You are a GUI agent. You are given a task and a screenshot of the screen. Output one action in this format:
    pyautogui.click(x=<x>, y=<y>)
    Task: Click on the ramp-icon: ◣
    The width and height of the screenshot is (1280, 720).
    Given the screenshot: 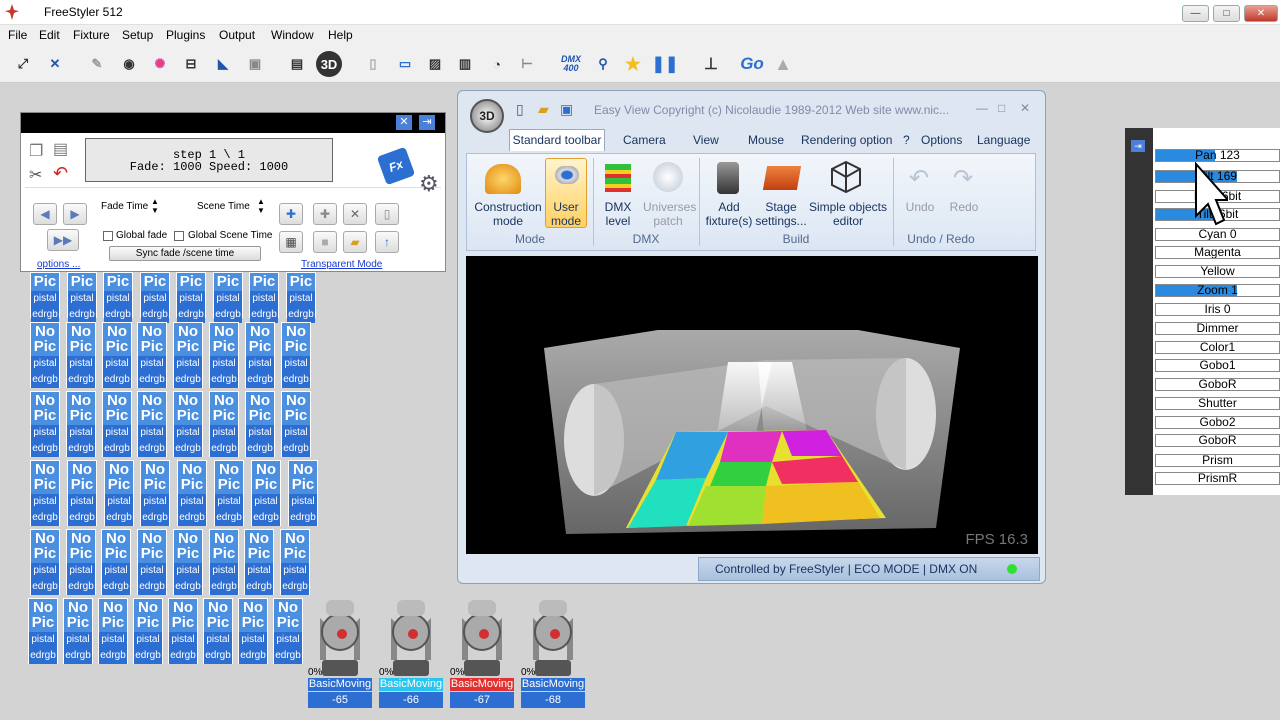 What is the action you would take?
    pyautogui.click(x=223, y=64)
    